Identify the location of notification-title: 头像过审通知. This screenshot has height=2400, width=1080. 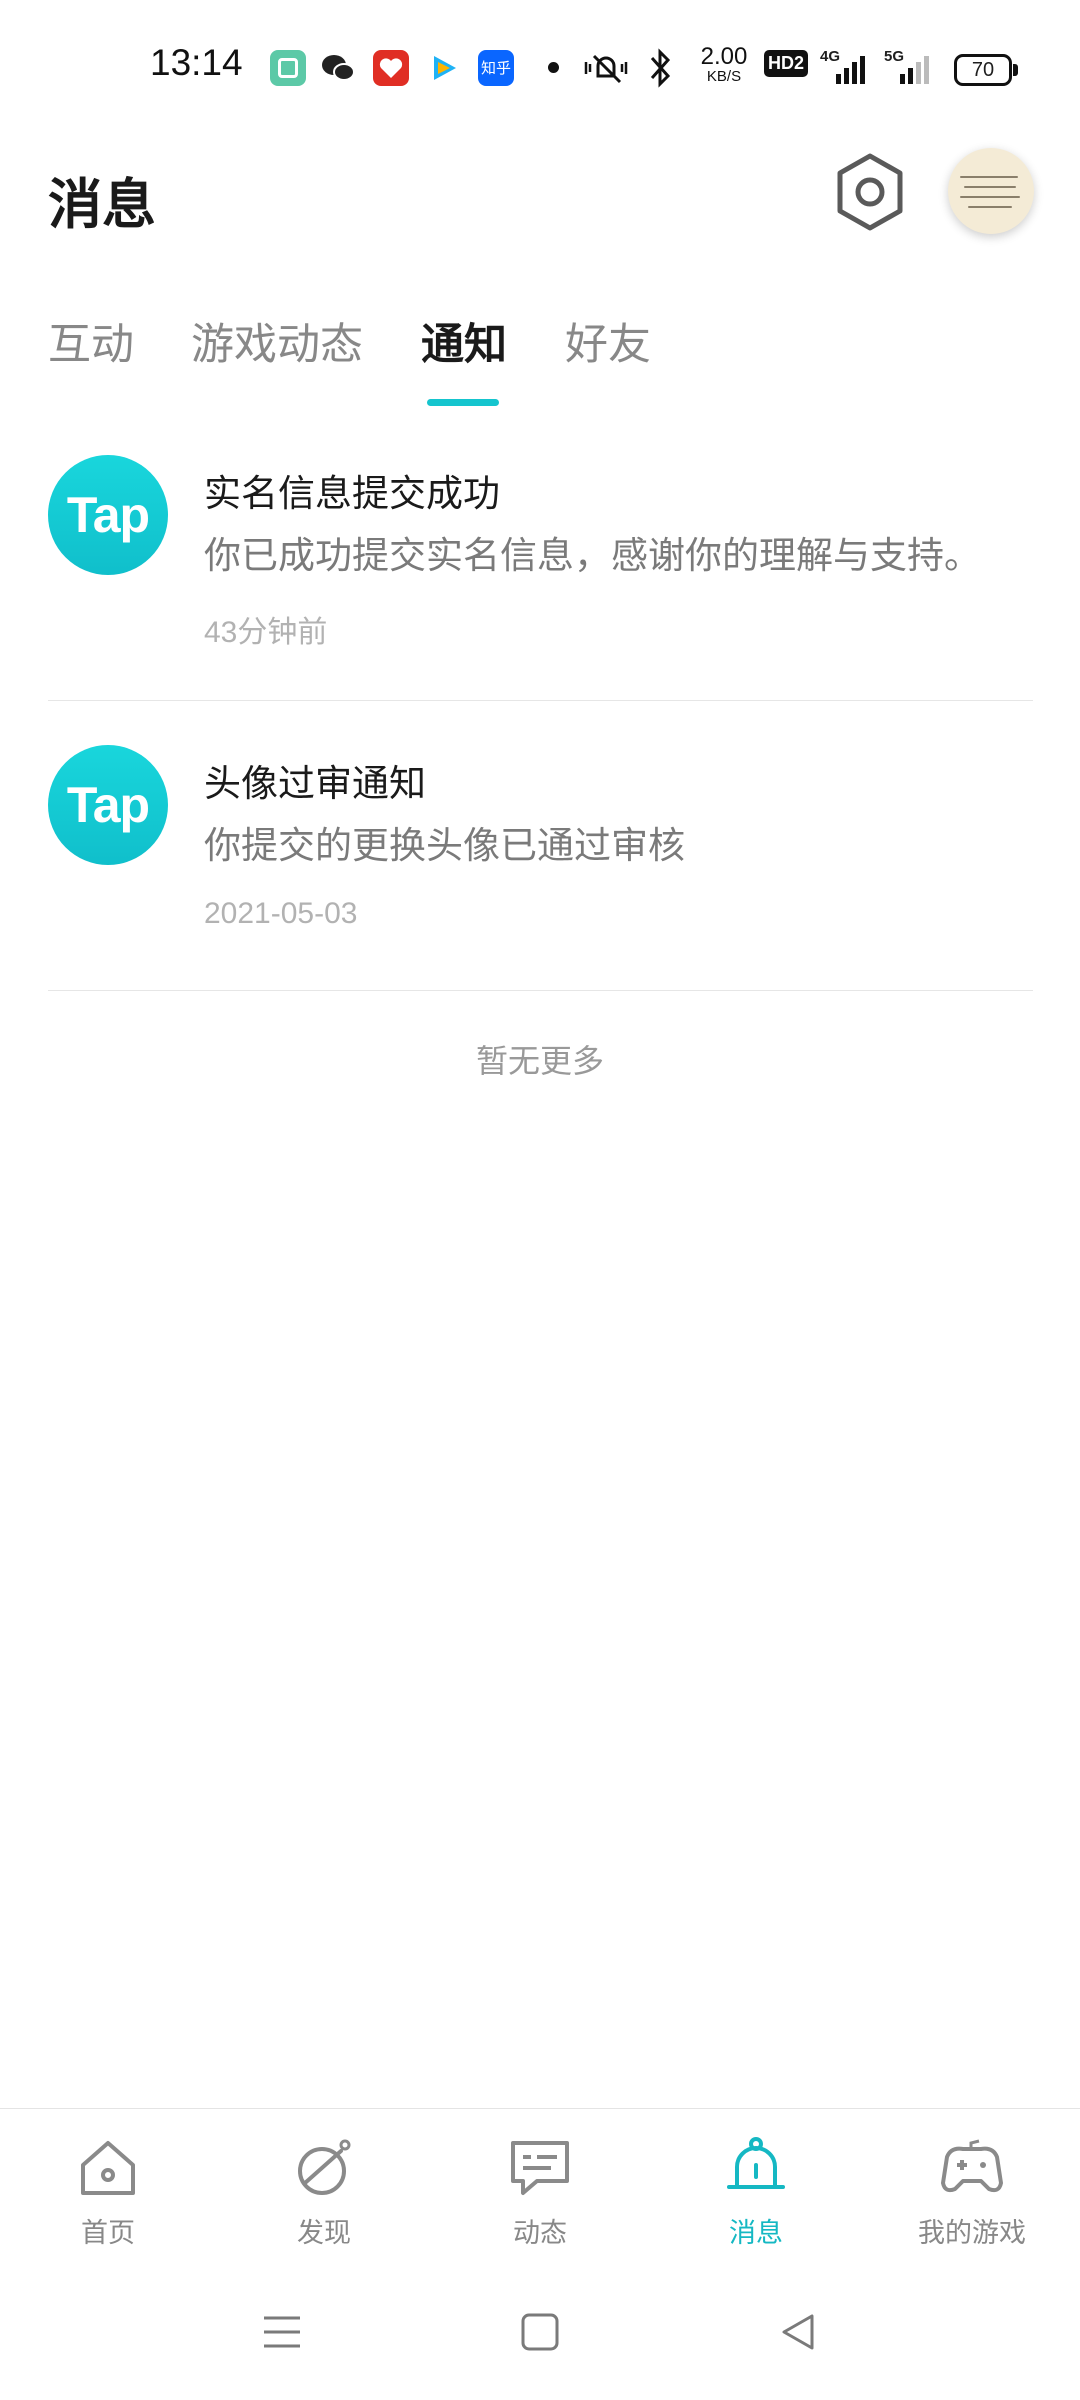
(315, 783).